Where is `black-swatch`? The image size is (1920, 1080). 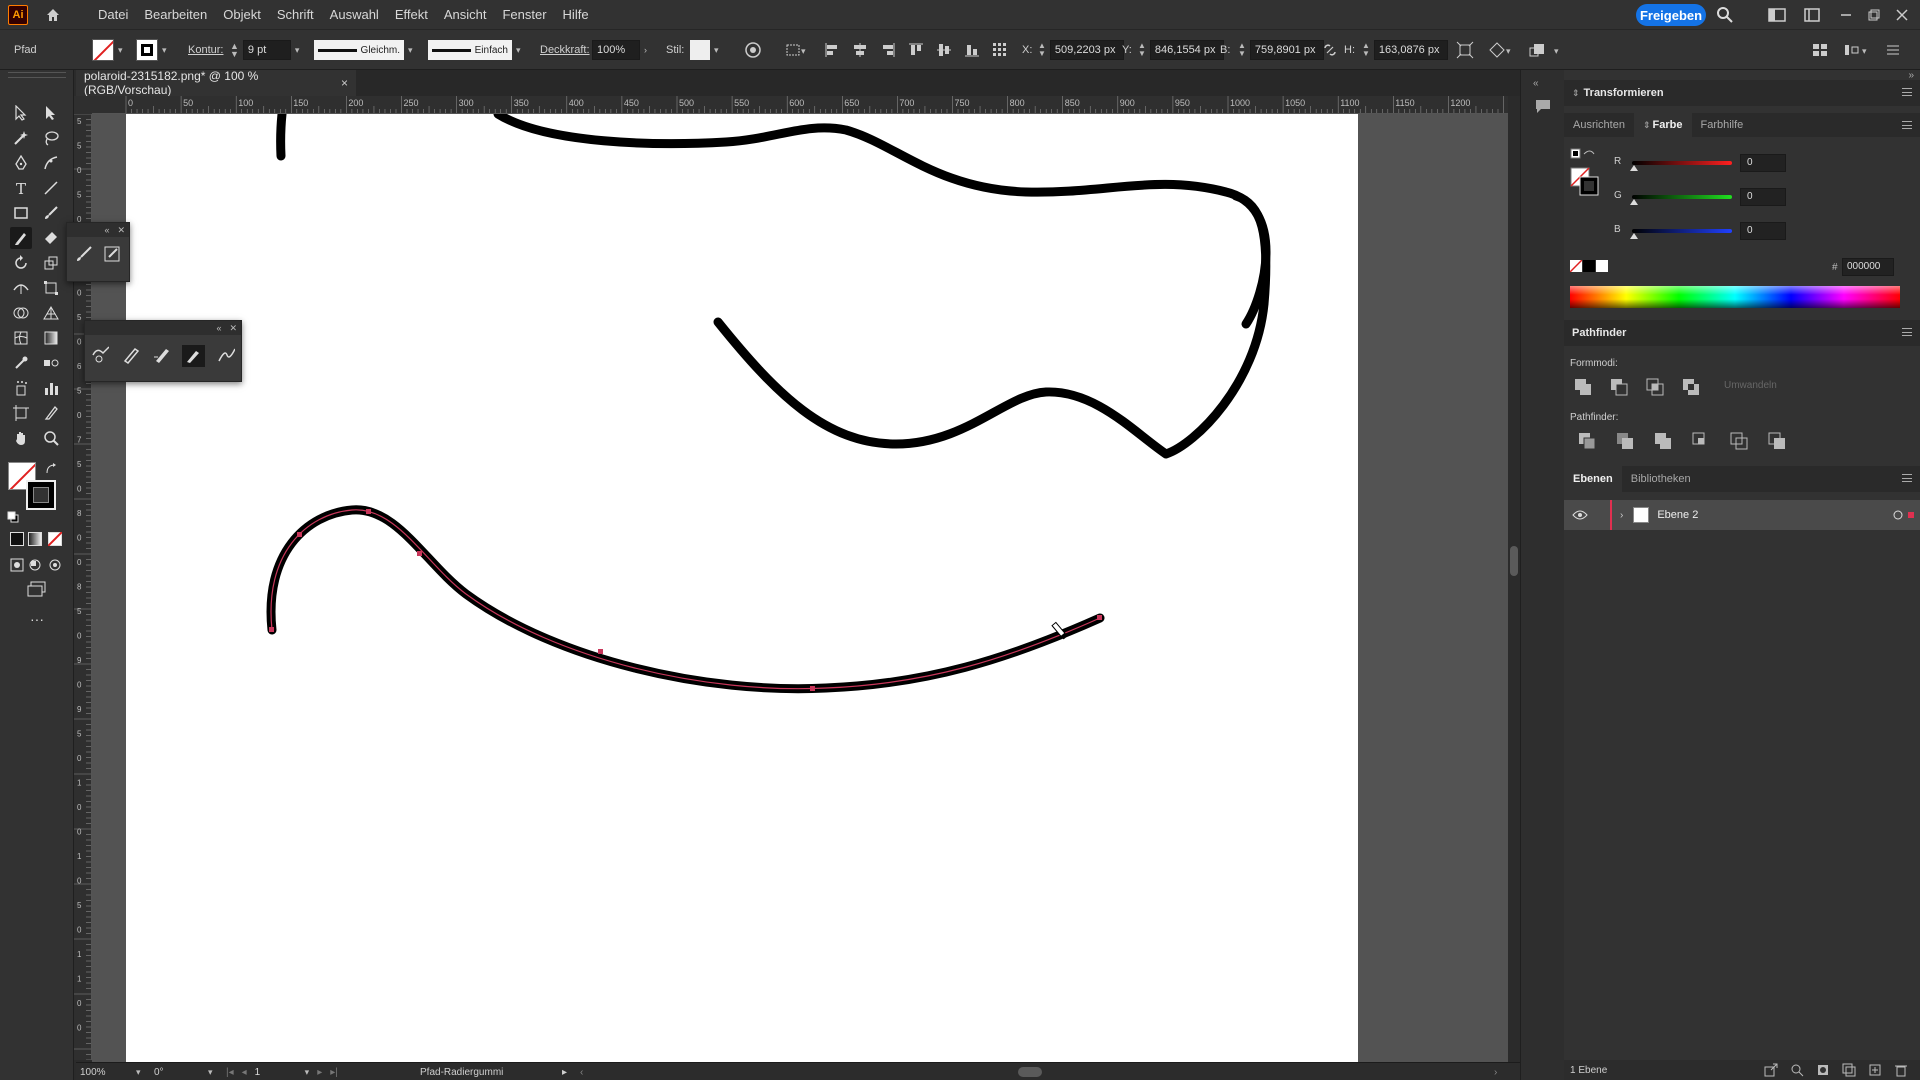 black-swatch is located at coordinates (1589, 266).